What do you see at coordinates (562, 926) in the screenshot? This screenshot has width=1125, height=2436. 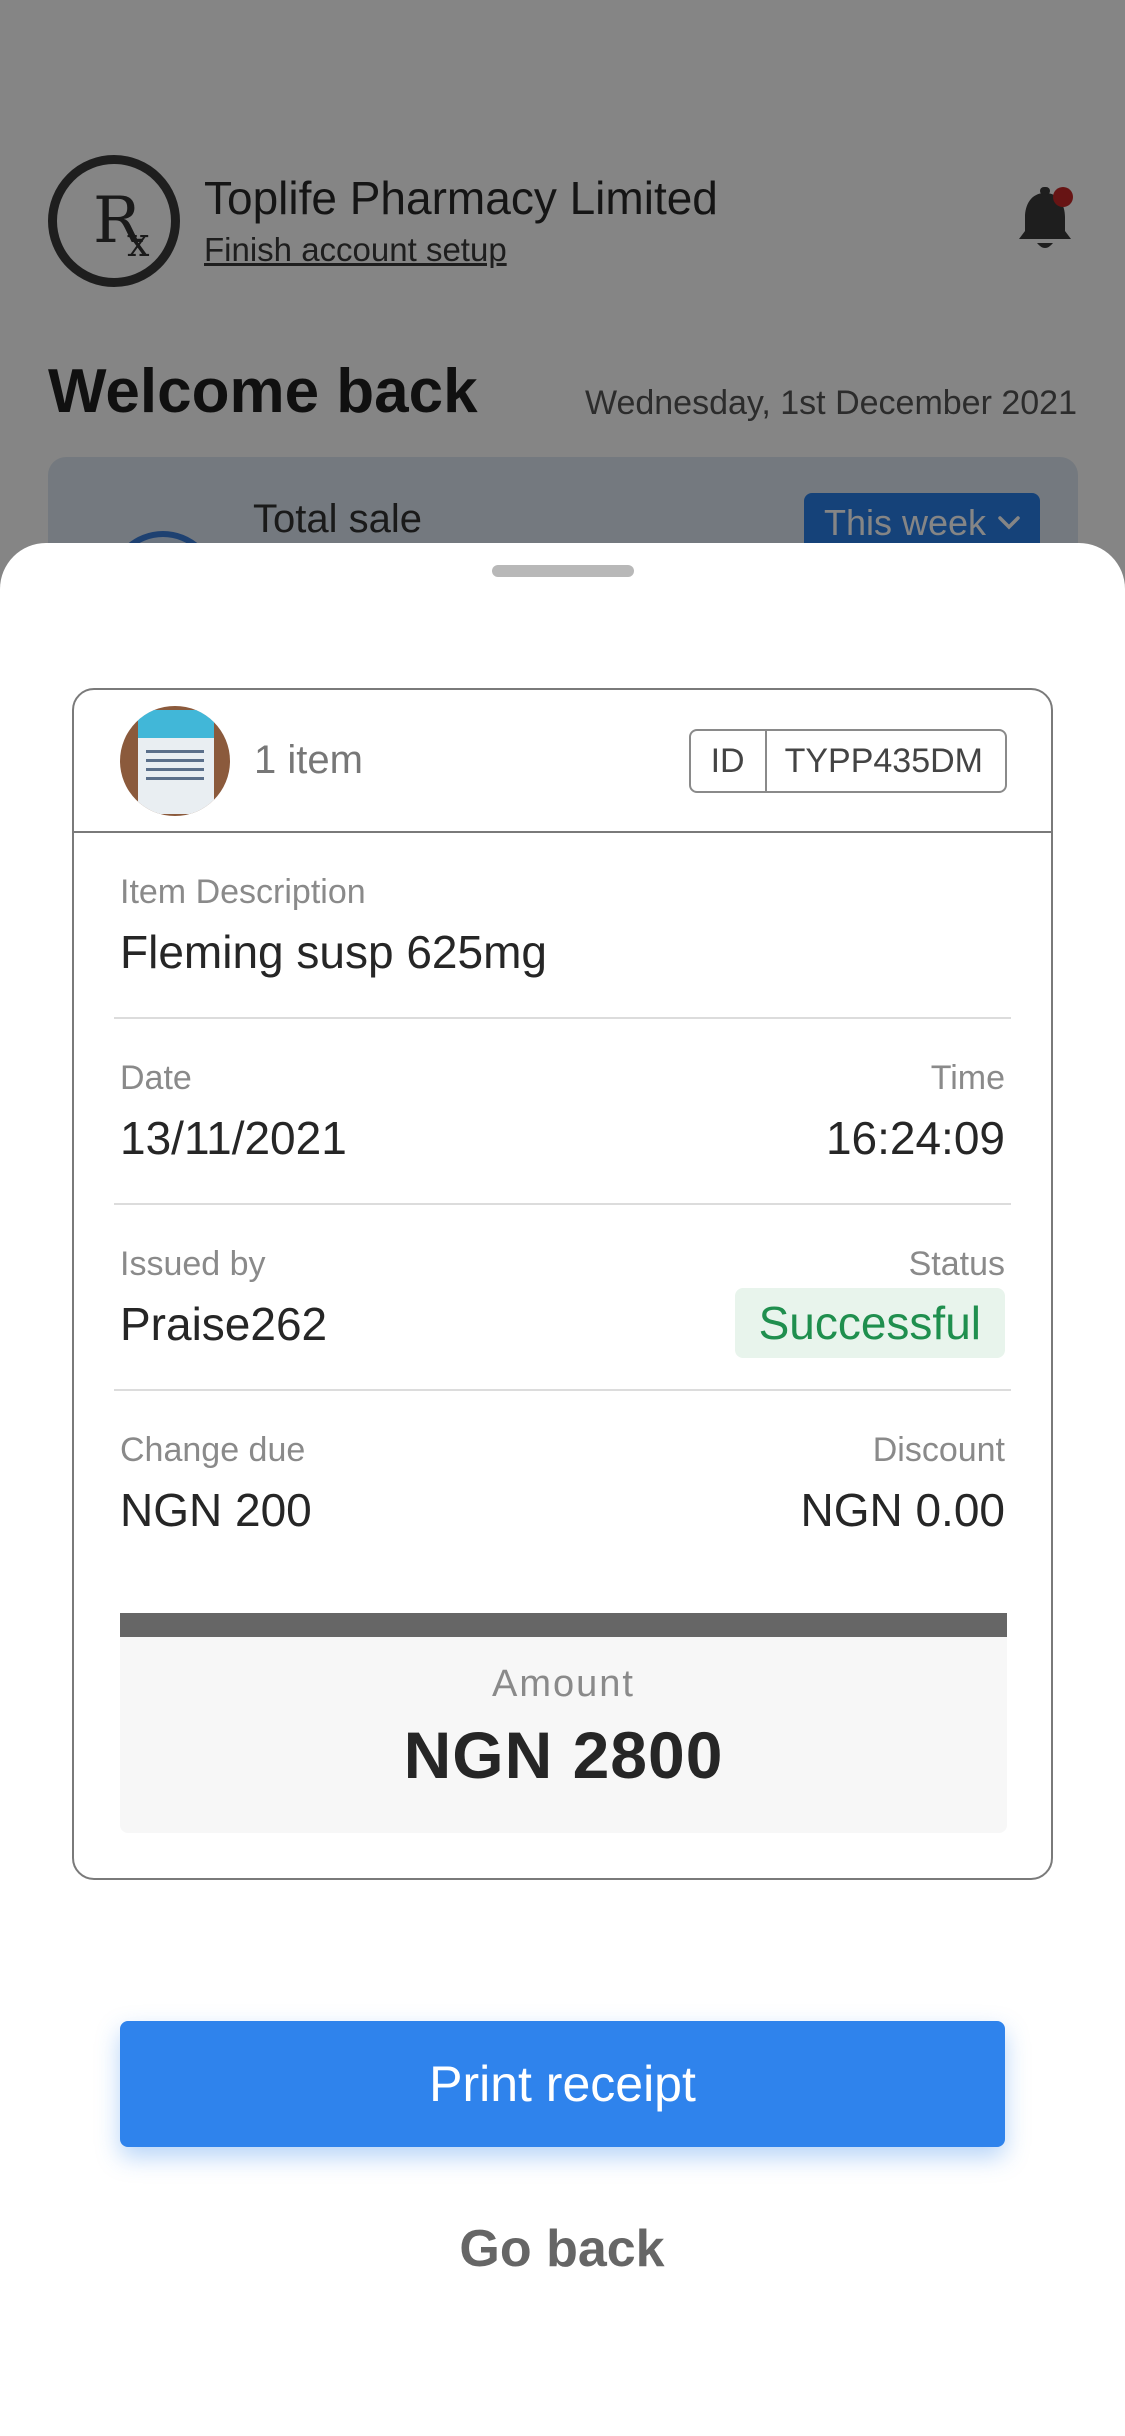 I see `item-description-row: Item Description Fleming susp 625mg` at bounding box center [562, 926].